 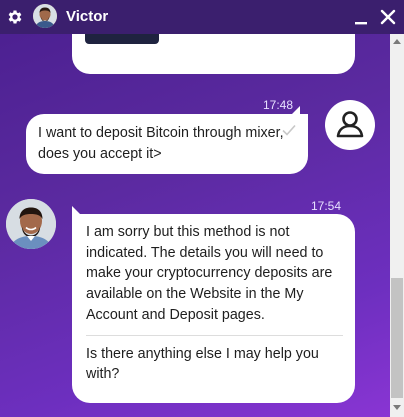 What do you see at coordinates (388, 17) in the screenshot?
I see `close-icon` at bounding box center [388, 17].